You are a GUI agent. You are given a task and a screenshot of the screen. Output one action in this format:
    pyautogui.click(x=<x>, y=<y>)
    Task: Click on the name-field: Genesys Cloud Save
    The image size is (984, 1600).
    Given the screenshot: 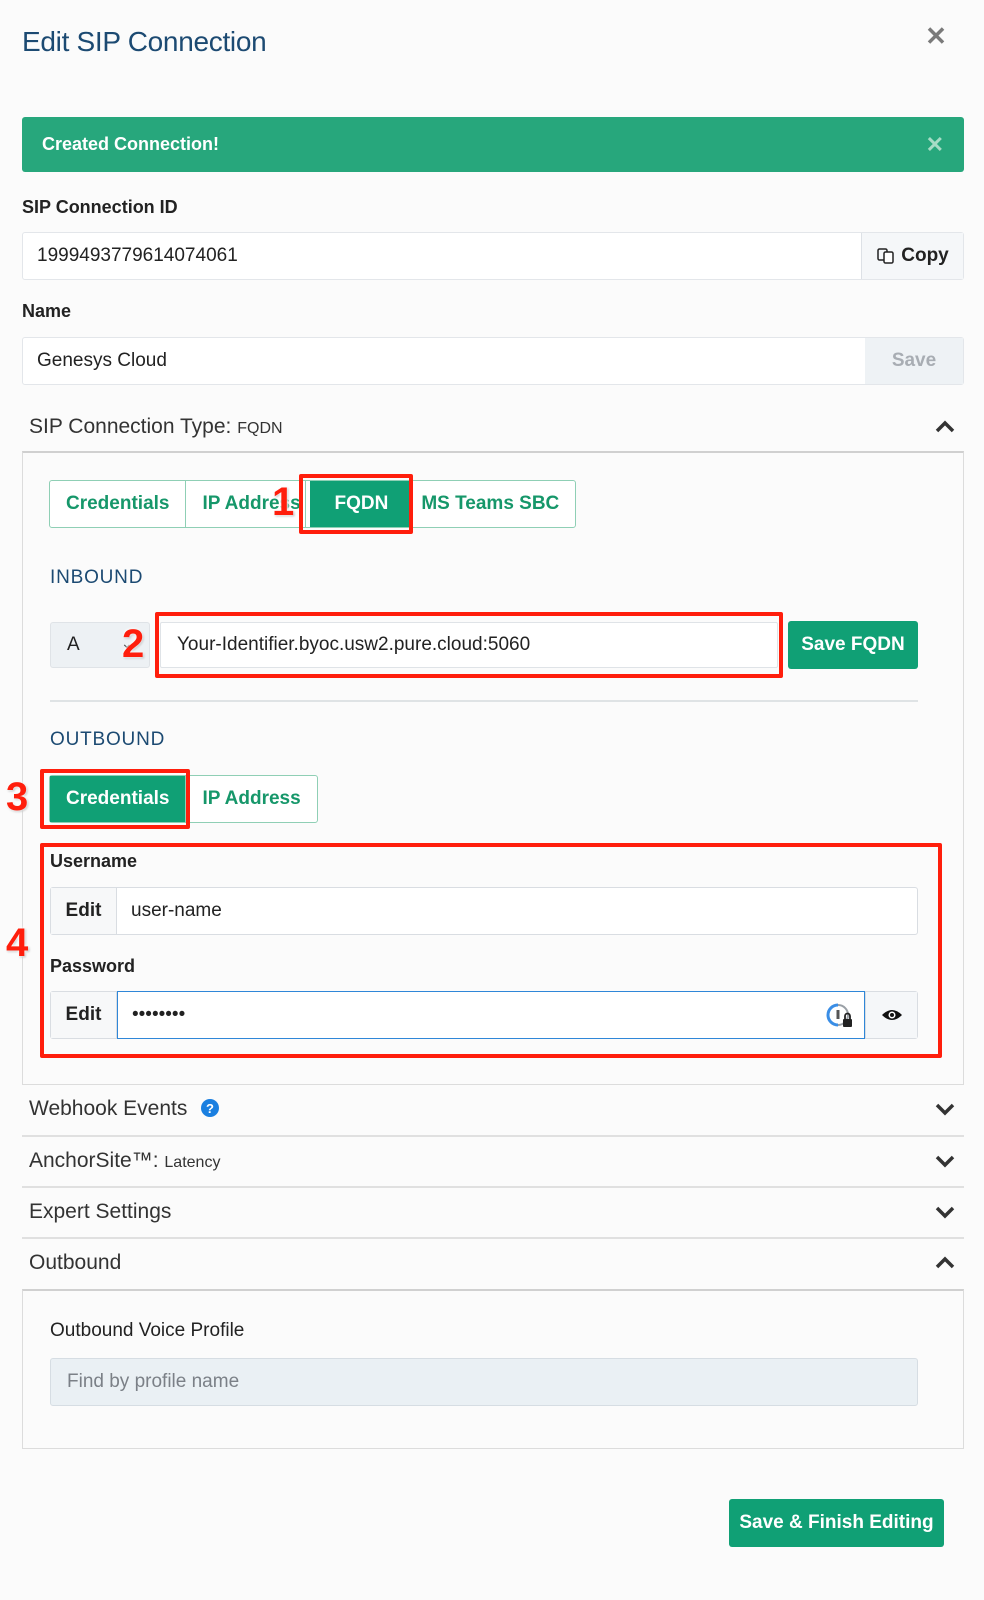 What is the action you would take?
    pyautogui.click(x=493, y=361)
    